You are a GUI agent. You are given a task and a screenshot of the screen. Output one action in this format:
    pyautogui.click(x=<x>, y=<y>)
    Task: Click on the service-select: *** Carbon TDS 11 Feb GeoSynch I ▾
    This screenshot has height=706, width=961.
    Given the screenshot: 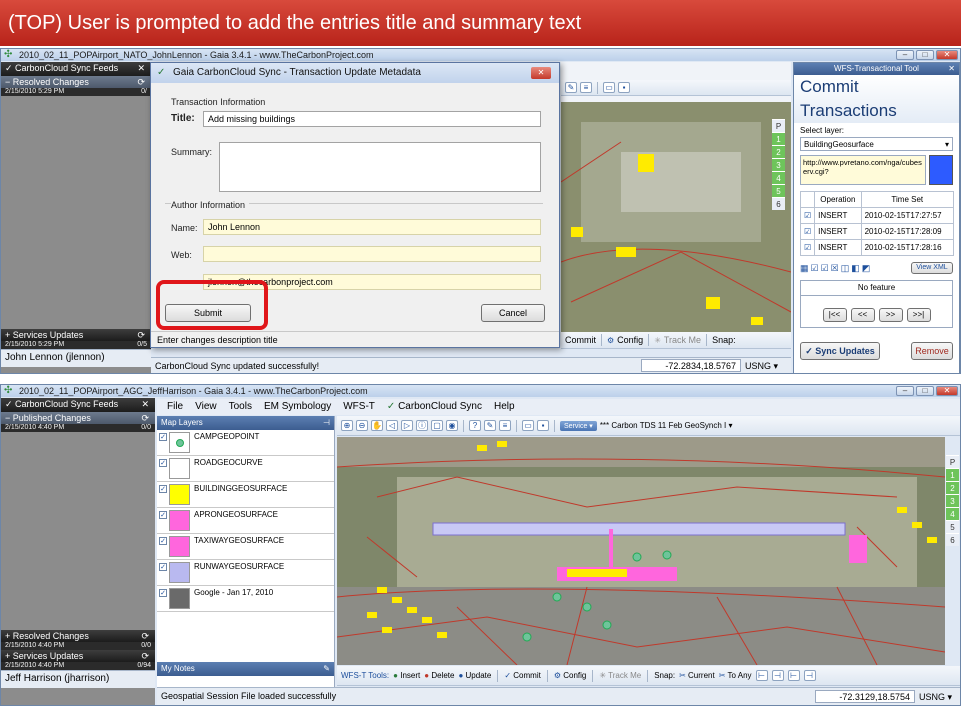 What is the action you would take?
    pyautogui.click(x=666, y=425)
    